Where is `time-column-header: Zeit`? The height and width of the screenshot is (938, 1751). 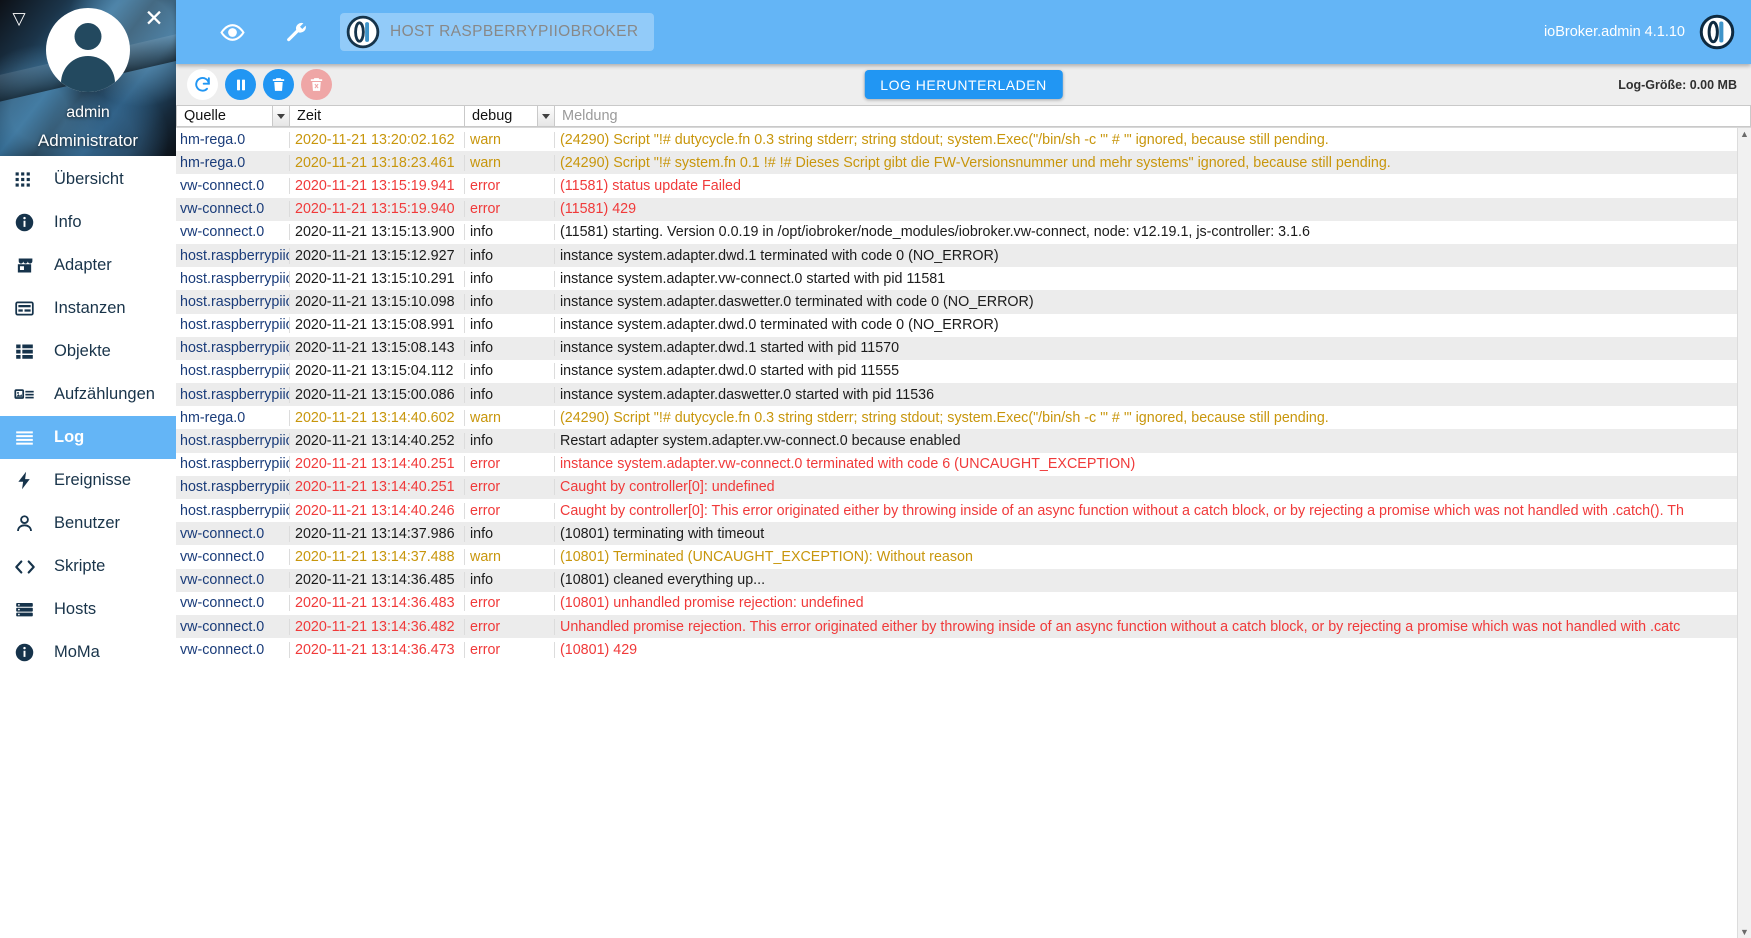
time-column-header: Zeit is located at coordinates (377, 116).